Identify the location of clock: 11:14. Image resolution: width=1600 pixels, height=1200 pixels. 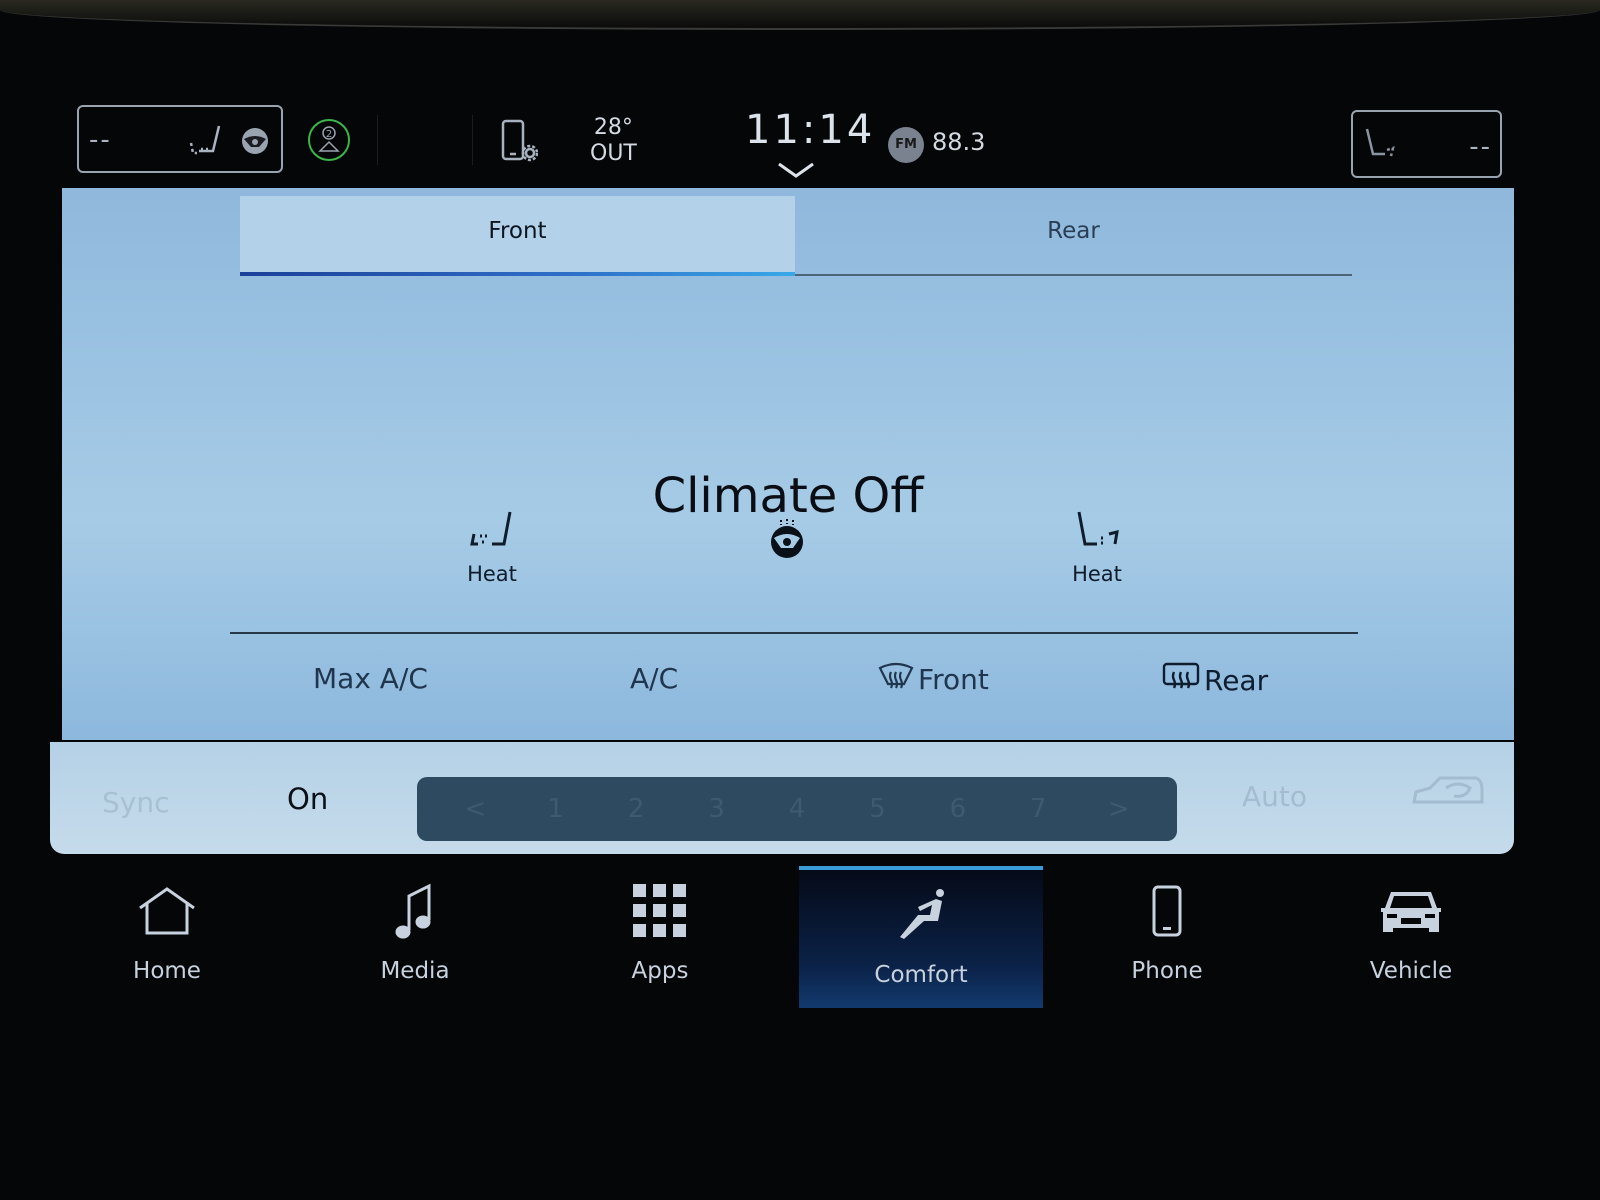
(810, 130).